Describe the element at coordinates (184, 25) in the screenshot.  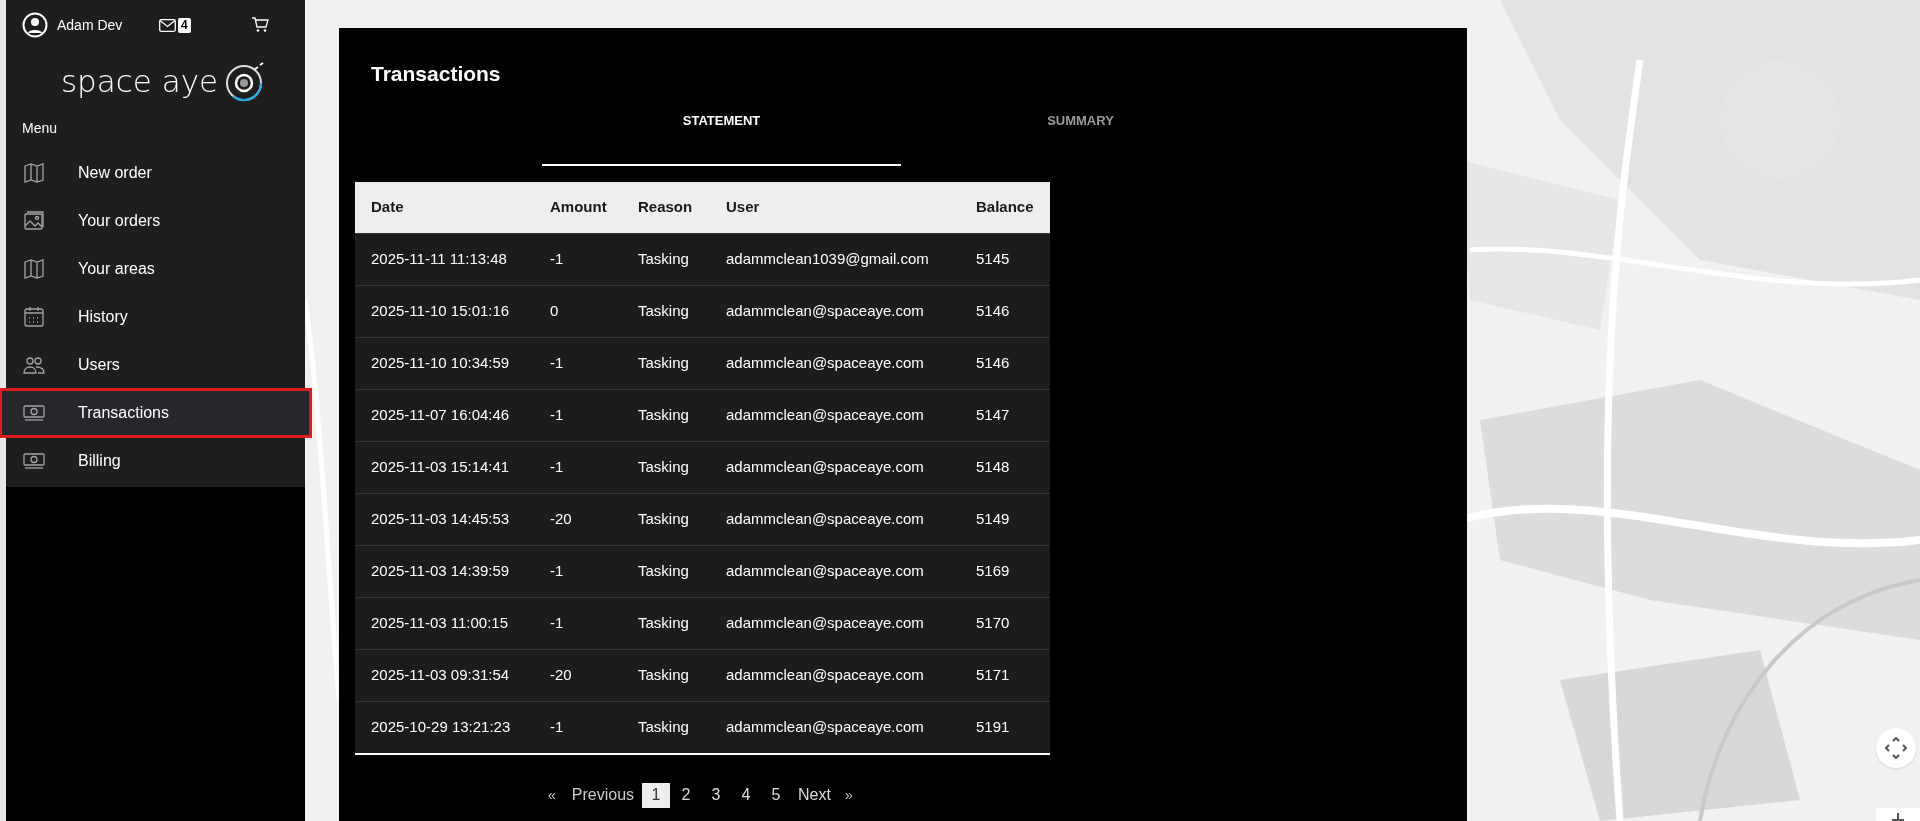
I see `message-count-badge: 4` at that location.